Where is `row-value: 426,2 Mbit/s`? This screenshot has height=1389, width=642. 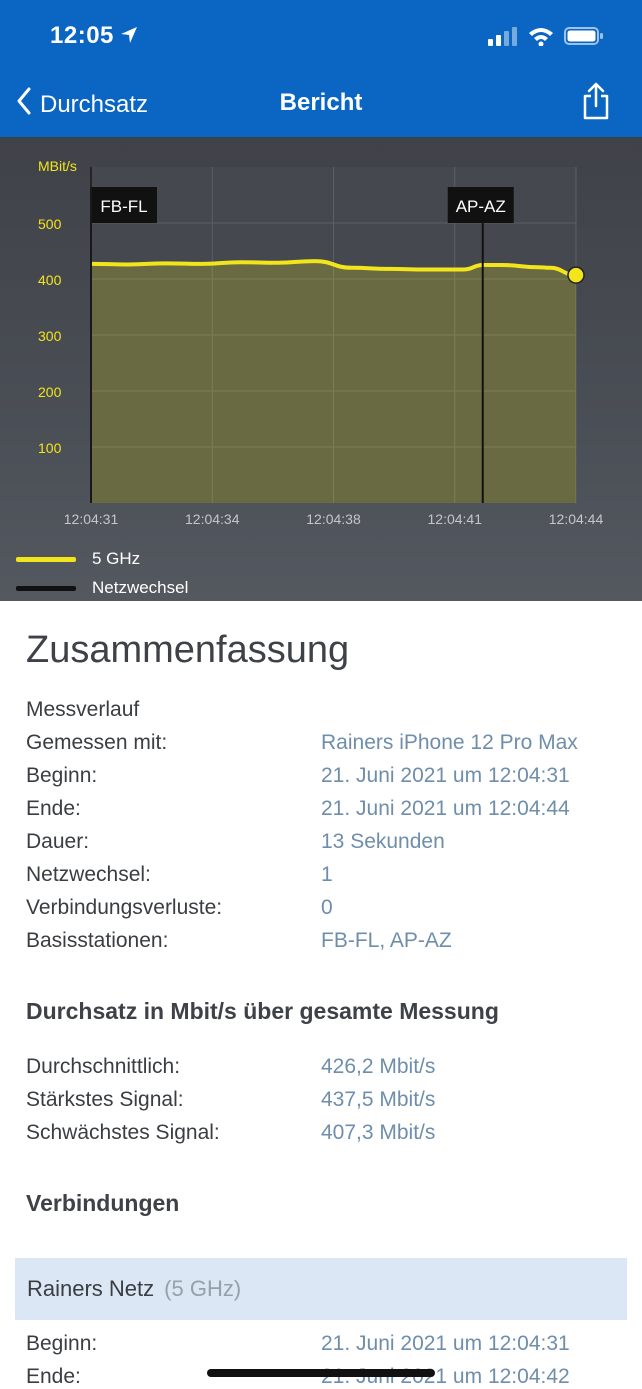 row-value: 426,2 Mbit/s is located at coordinates (378, 1066).